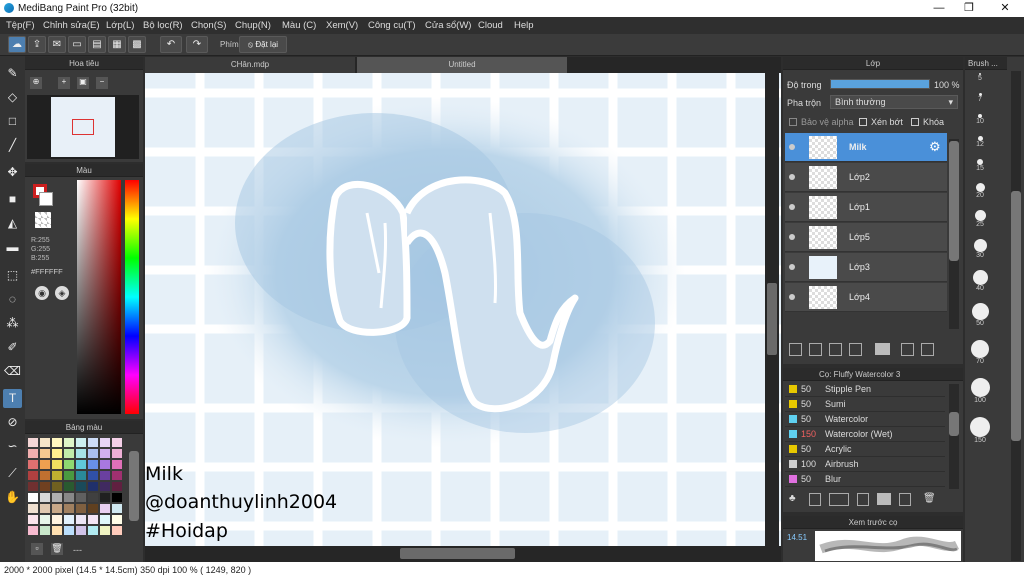 The width and height of the screenshot is (1024, 578). Describe the element at coordinates (12, 422) in the screenshot. I see `divide-tool-icon: ⊘` at that location.